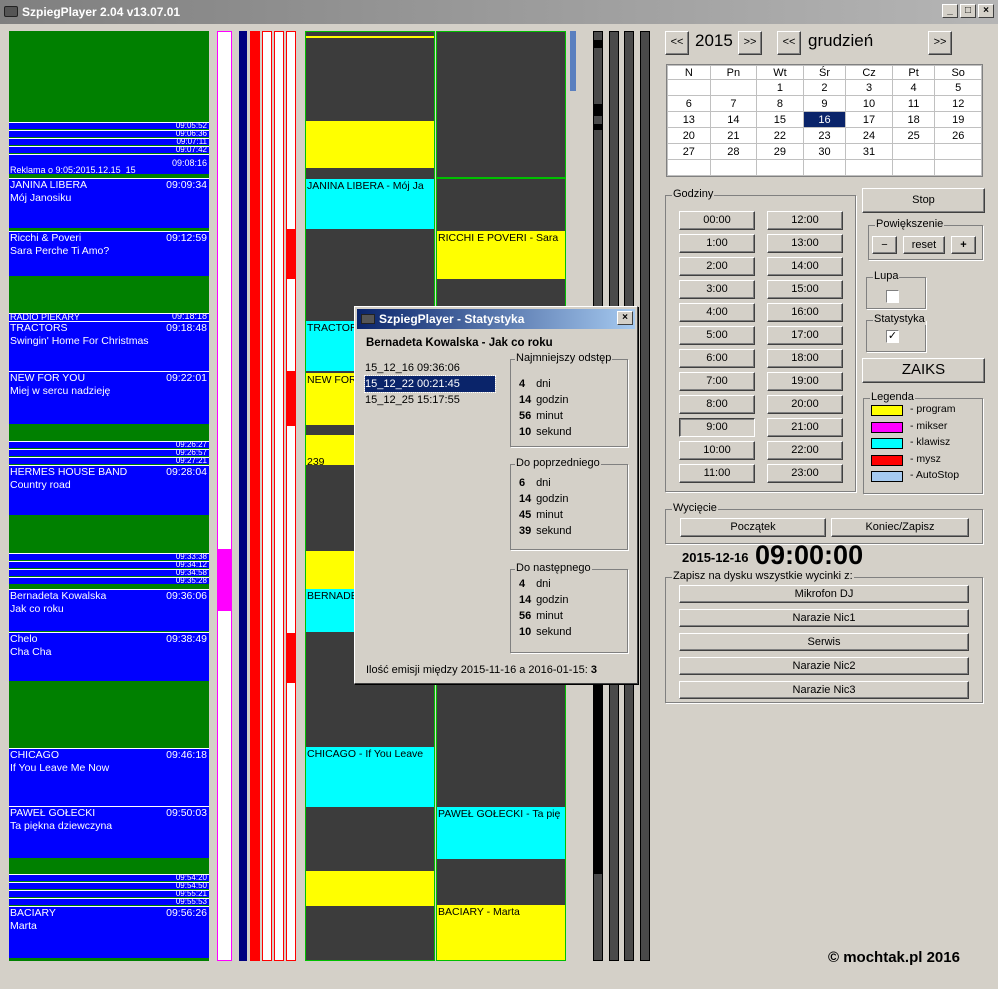 Image resolution: width=998 pixels, height=989 pixels. Describe the element at coordinates (923, 370) in the screenshot. I see `zaiks-button: ZAIKS` at that location.